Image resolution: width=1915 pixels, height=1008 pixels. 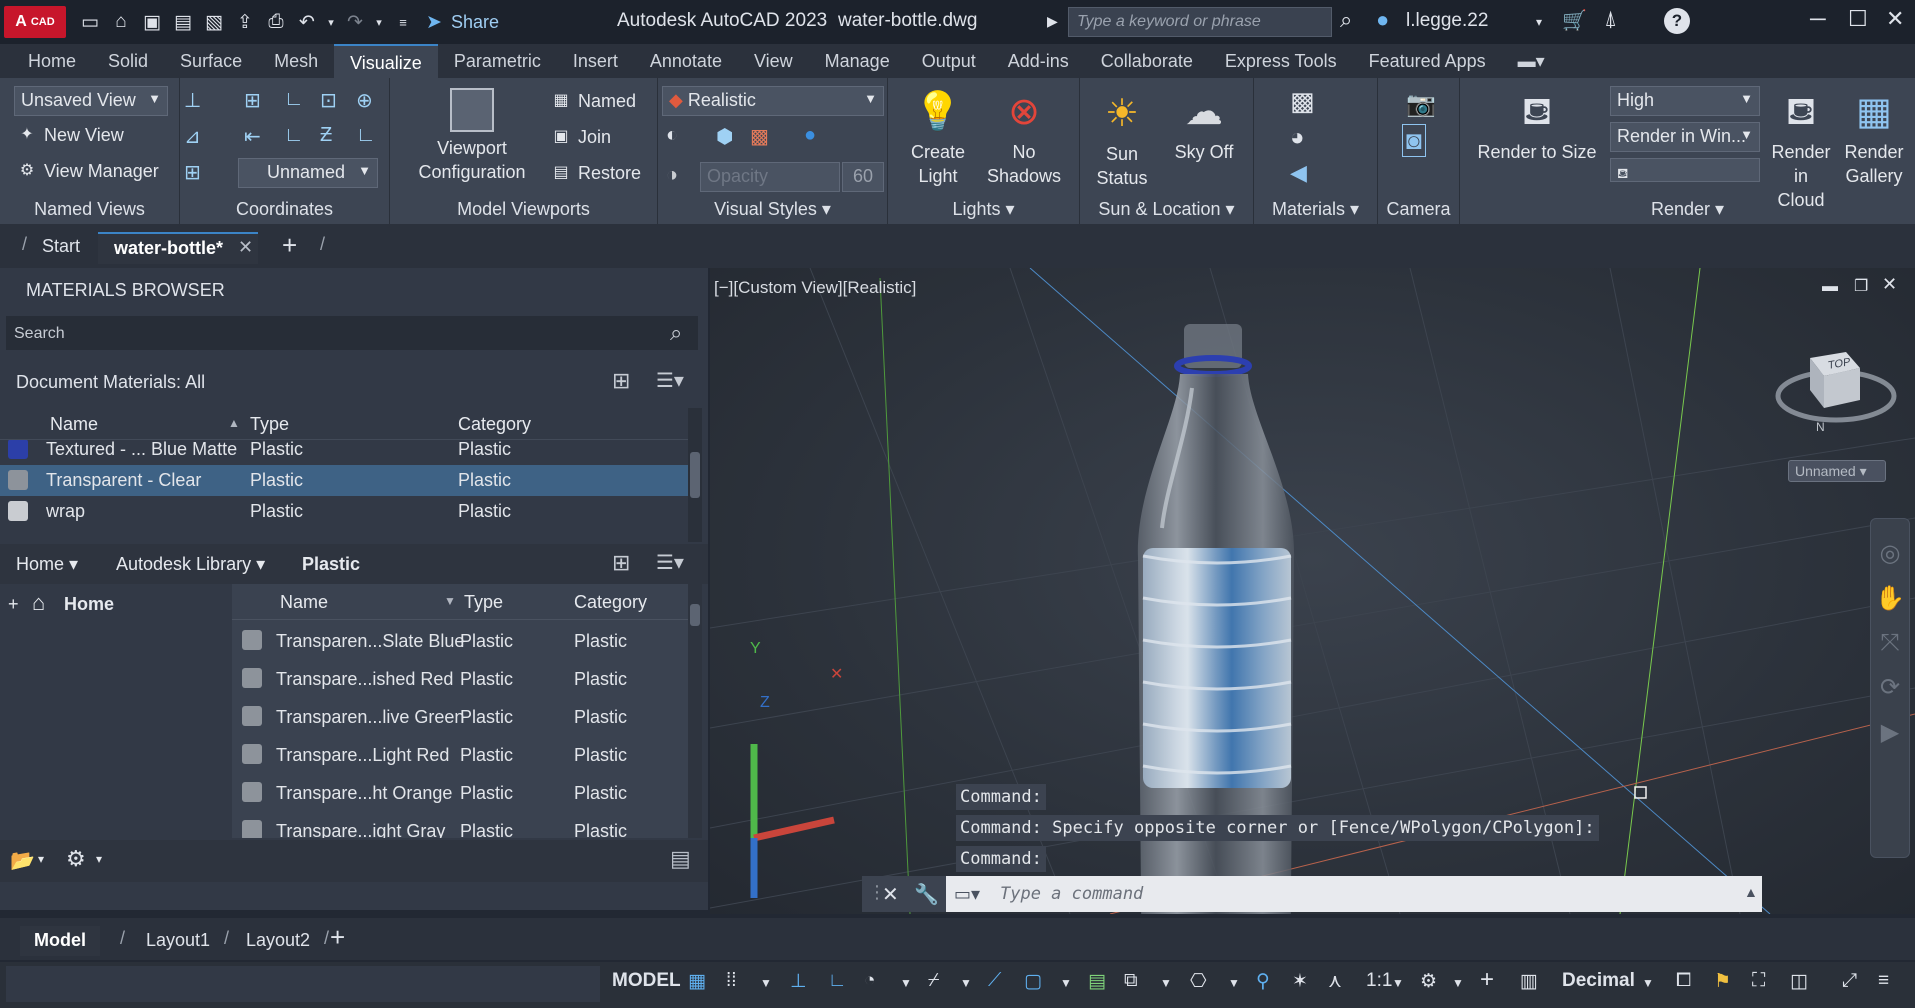 What do you see at coordinates (1097, 981) in the screenshot?
I see `transparency-icon: ▤` at bounding box center [1097, 981].